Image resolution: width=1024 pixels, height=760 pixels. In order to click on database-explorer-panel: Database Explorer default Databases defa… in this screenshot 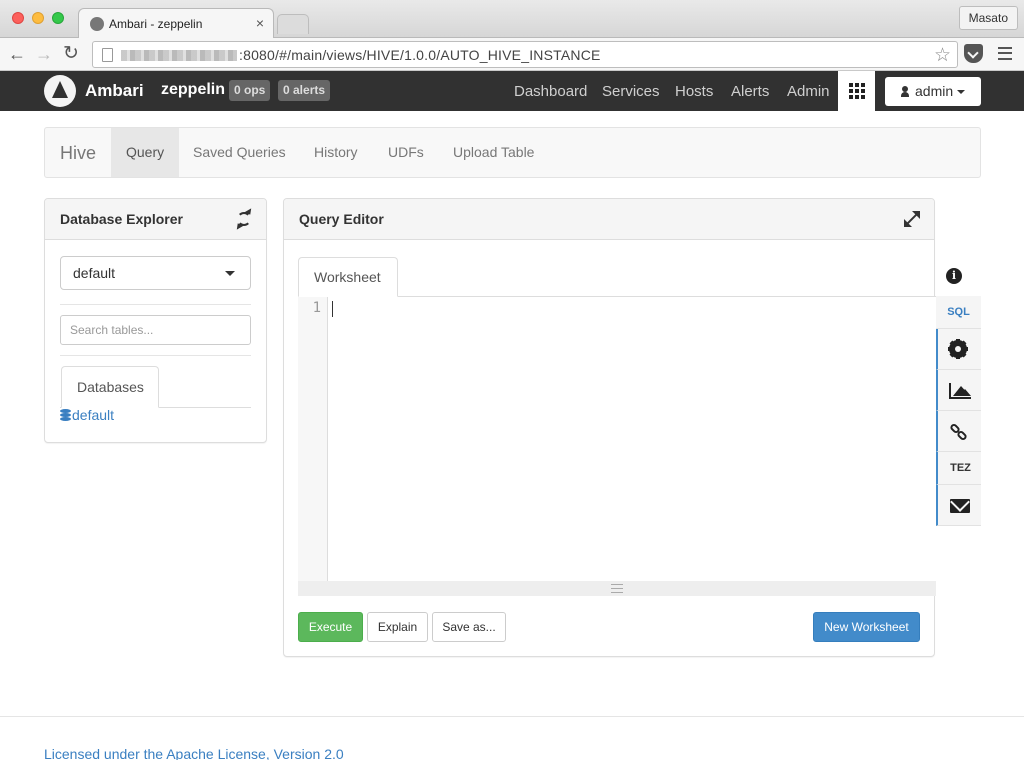, I will do `click(155, 320)`.